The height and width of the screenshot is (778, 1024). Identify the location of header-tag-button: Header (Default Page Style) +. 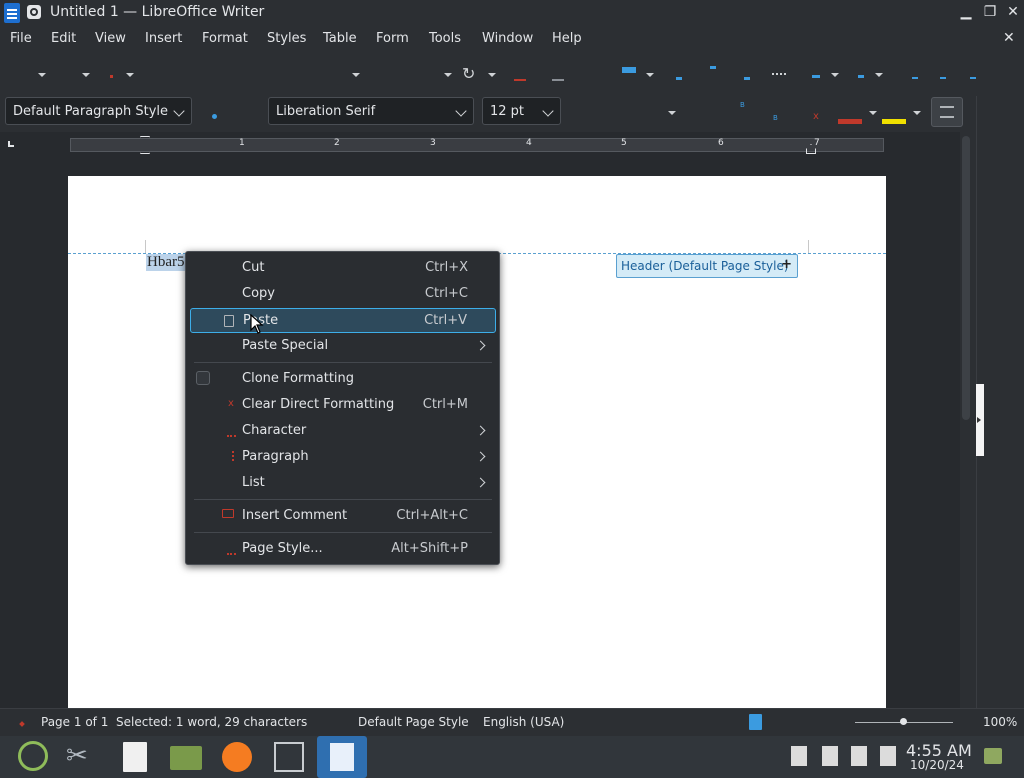
(707, 266).